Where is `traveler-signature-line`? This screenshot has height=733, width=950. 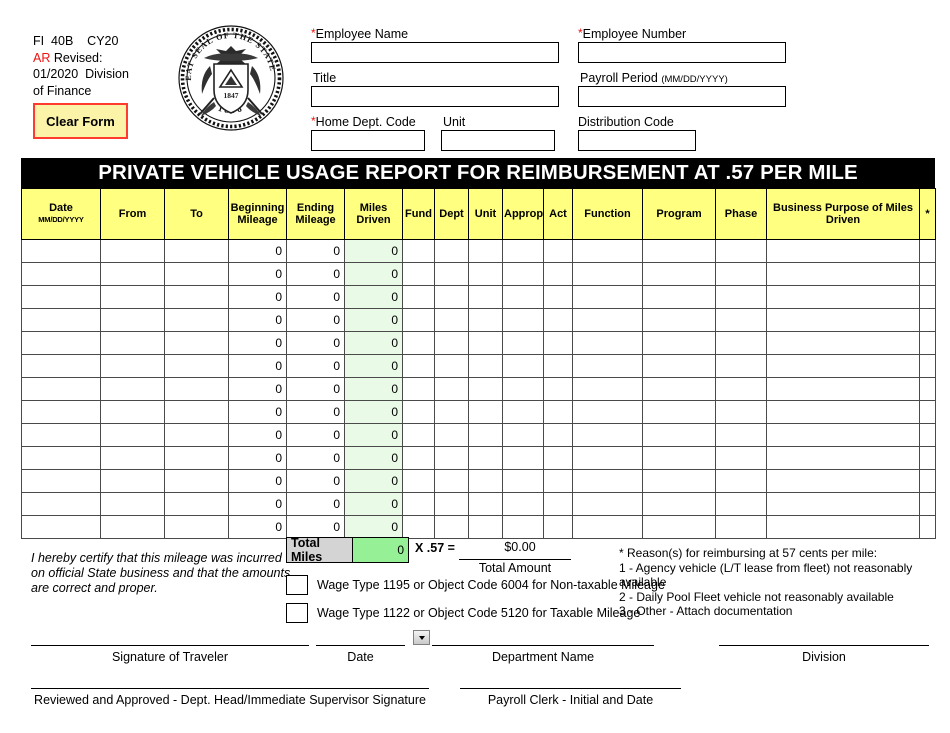
traveler-signature-line is located at coordinates (170, 645).